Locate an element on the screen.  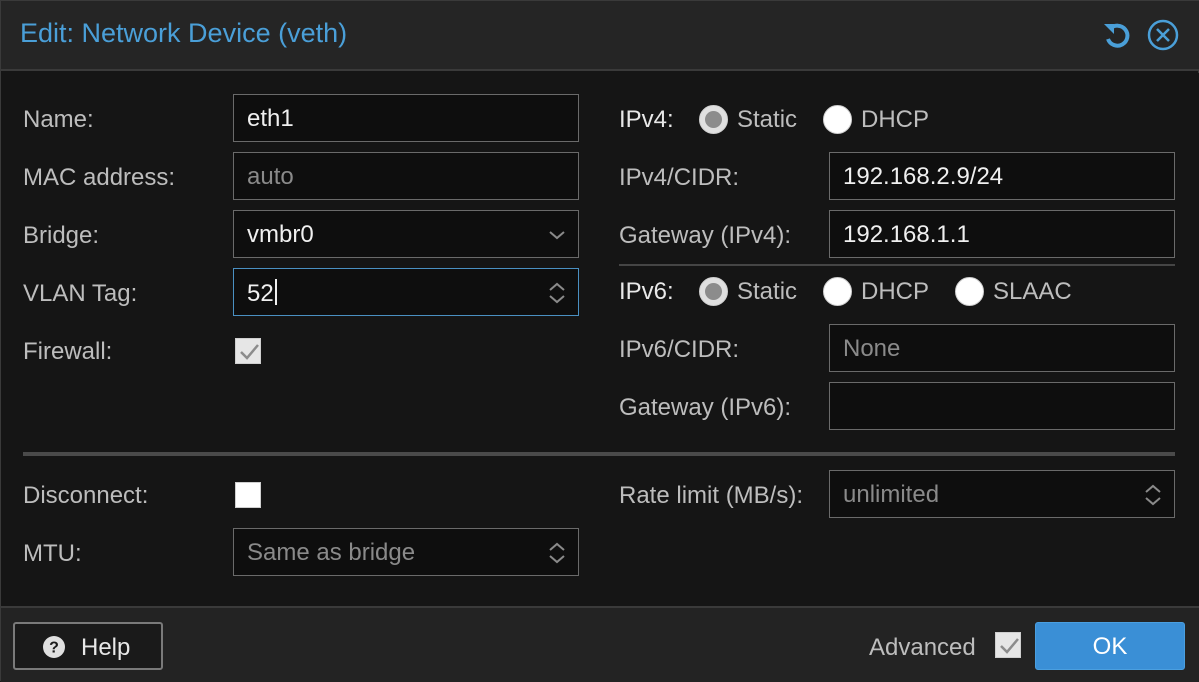
ipv6-dhcp-label: DHCP is located at coordinates (895, 291).